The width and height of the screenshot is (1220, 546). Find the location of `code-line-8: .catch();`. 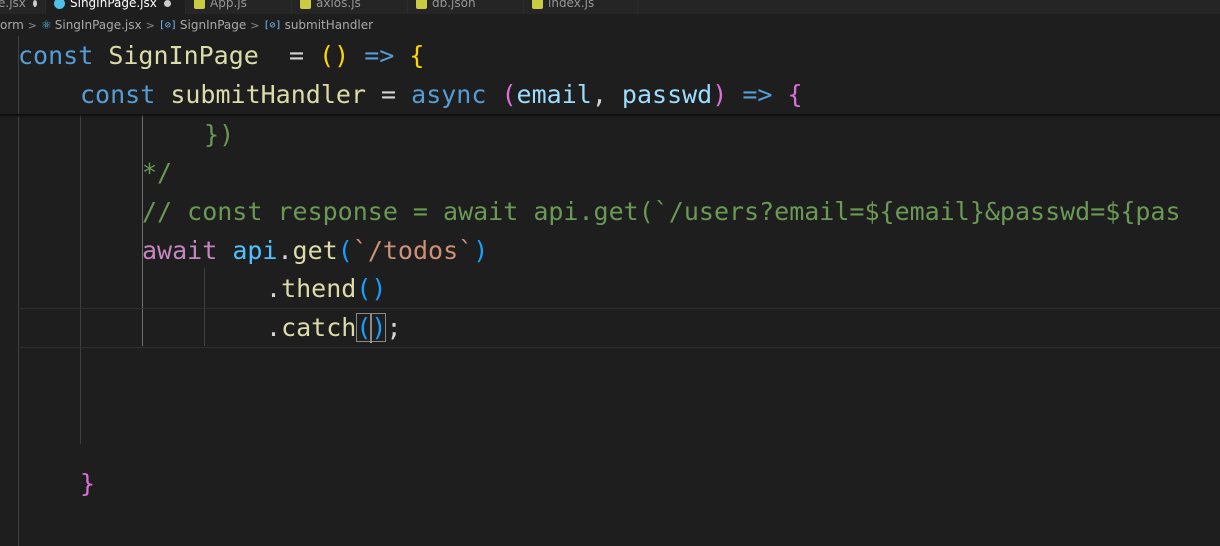

code-line-8: .catch(); is located at coordinates (334, 328).